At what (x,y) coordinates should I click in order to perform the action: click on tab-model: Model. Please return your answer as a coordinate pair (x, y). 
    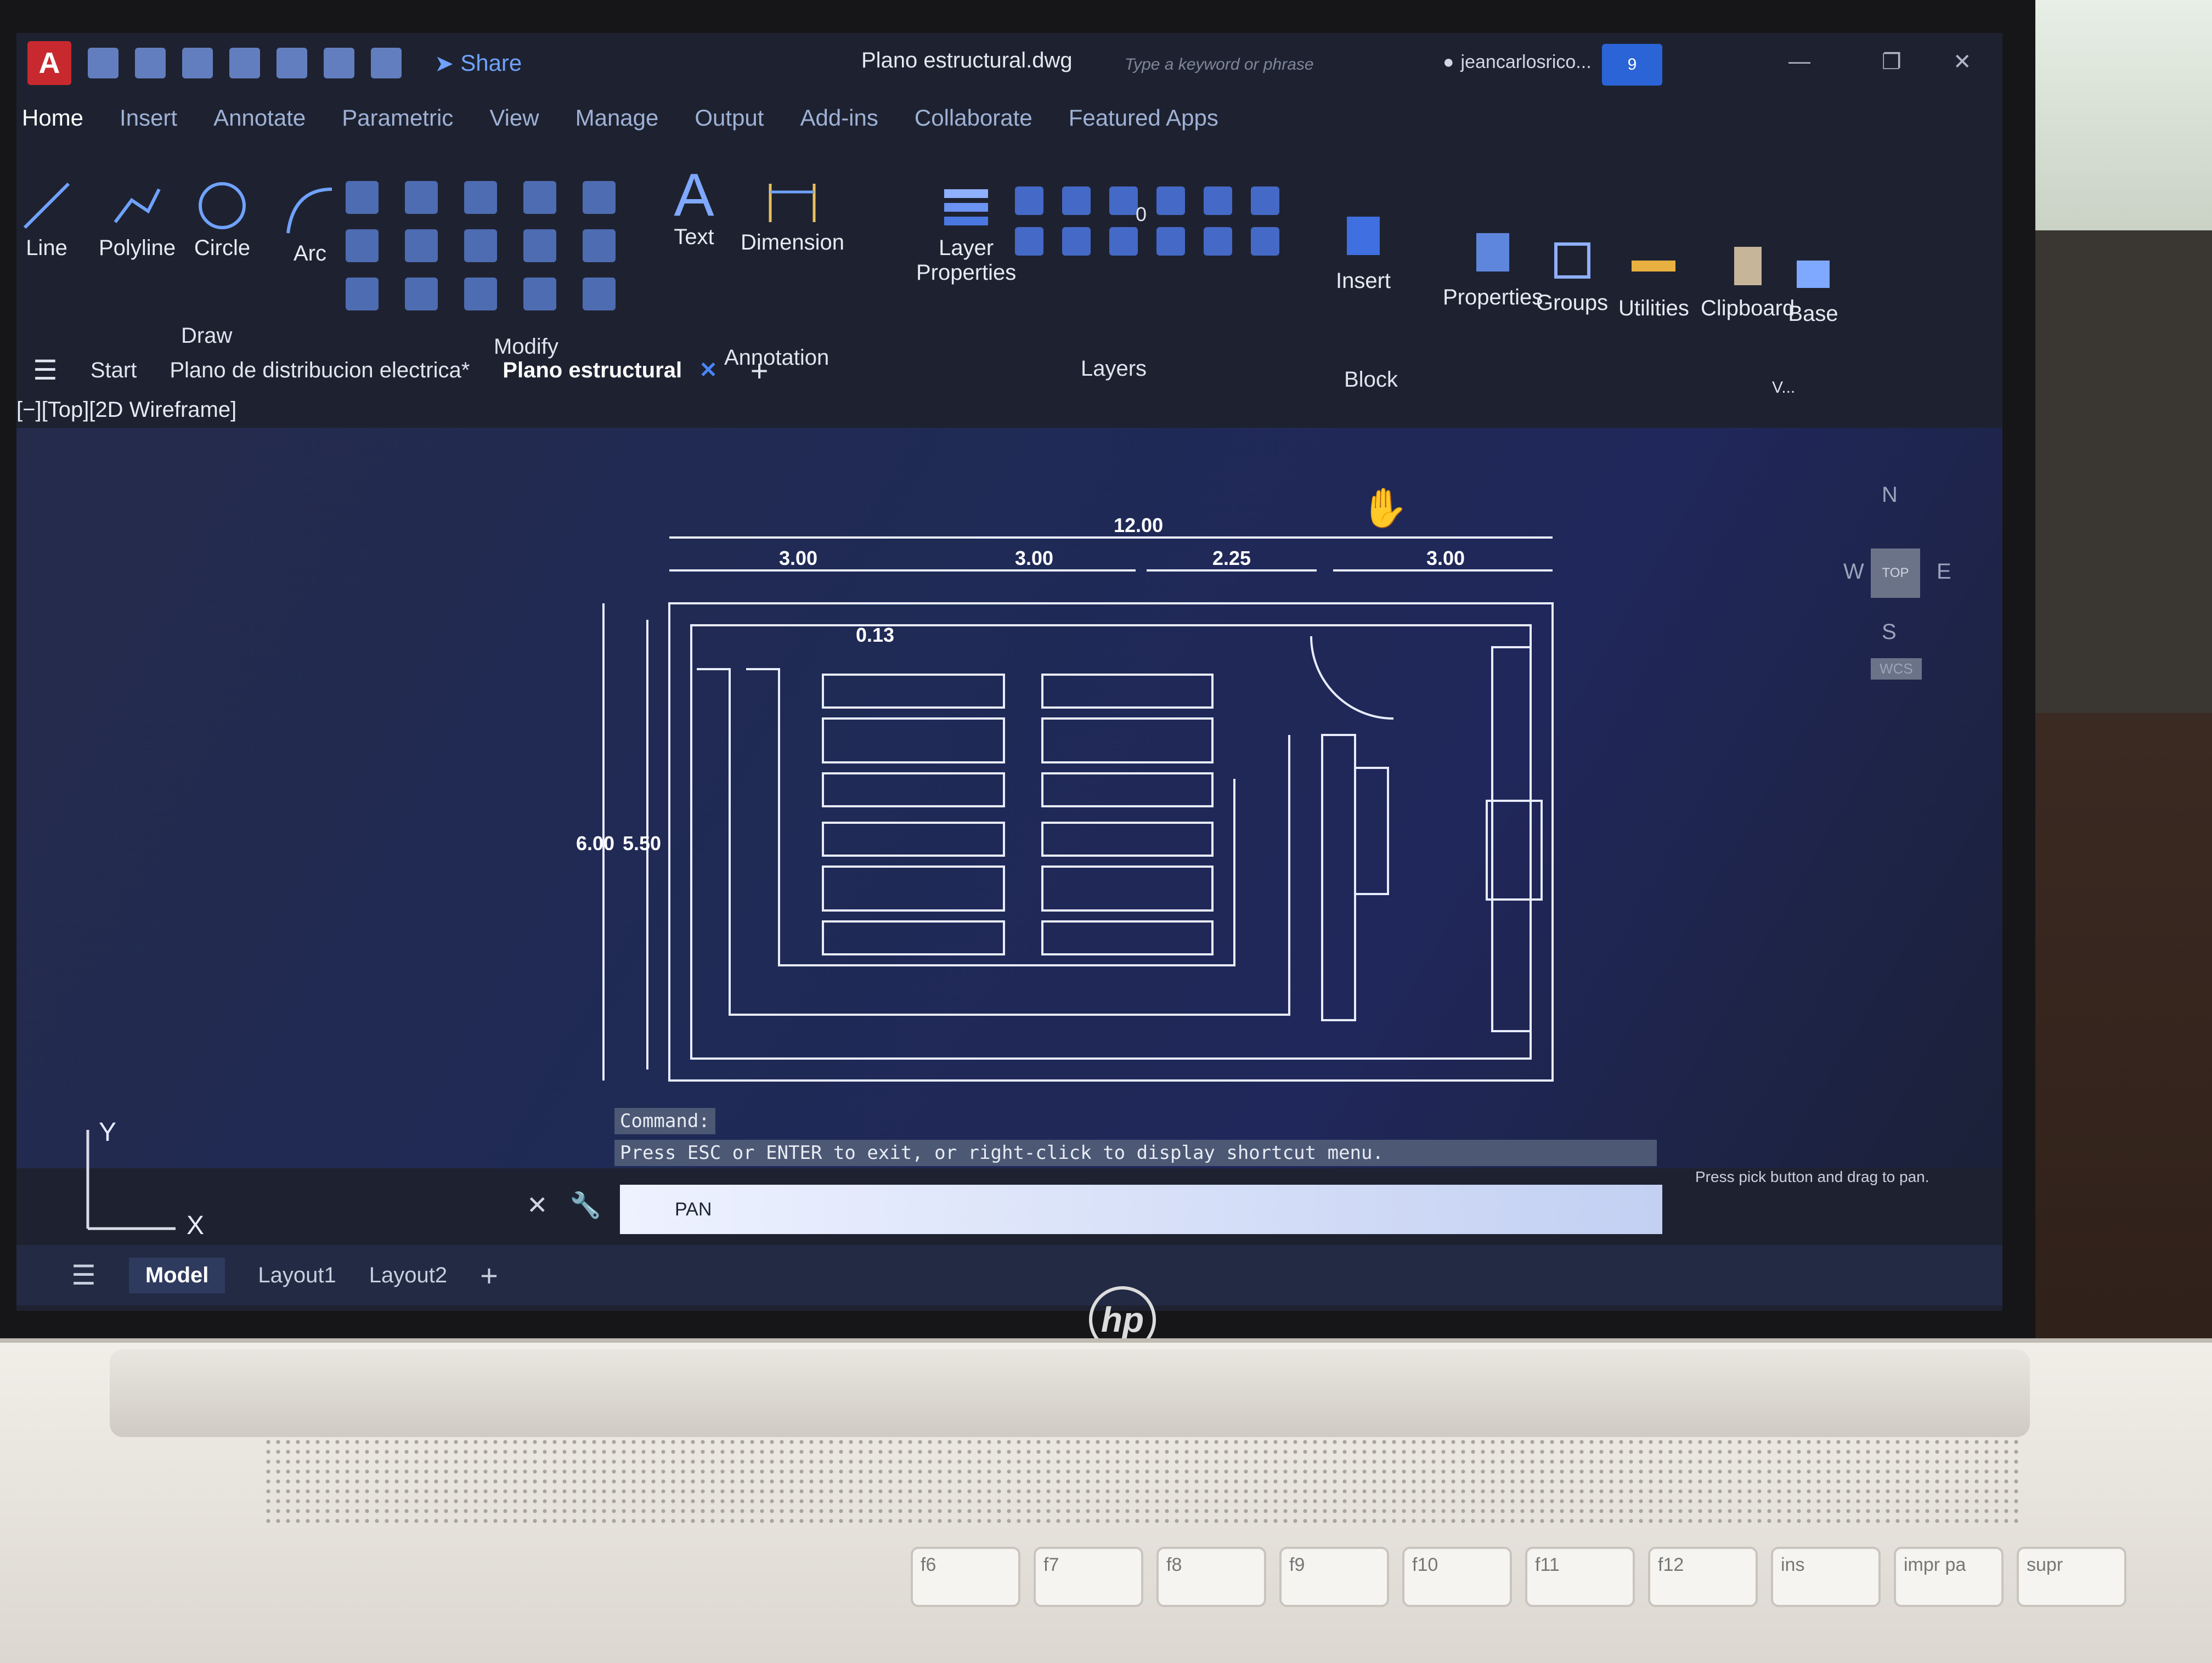
    Looking at the image, I should click on (176, 1275).